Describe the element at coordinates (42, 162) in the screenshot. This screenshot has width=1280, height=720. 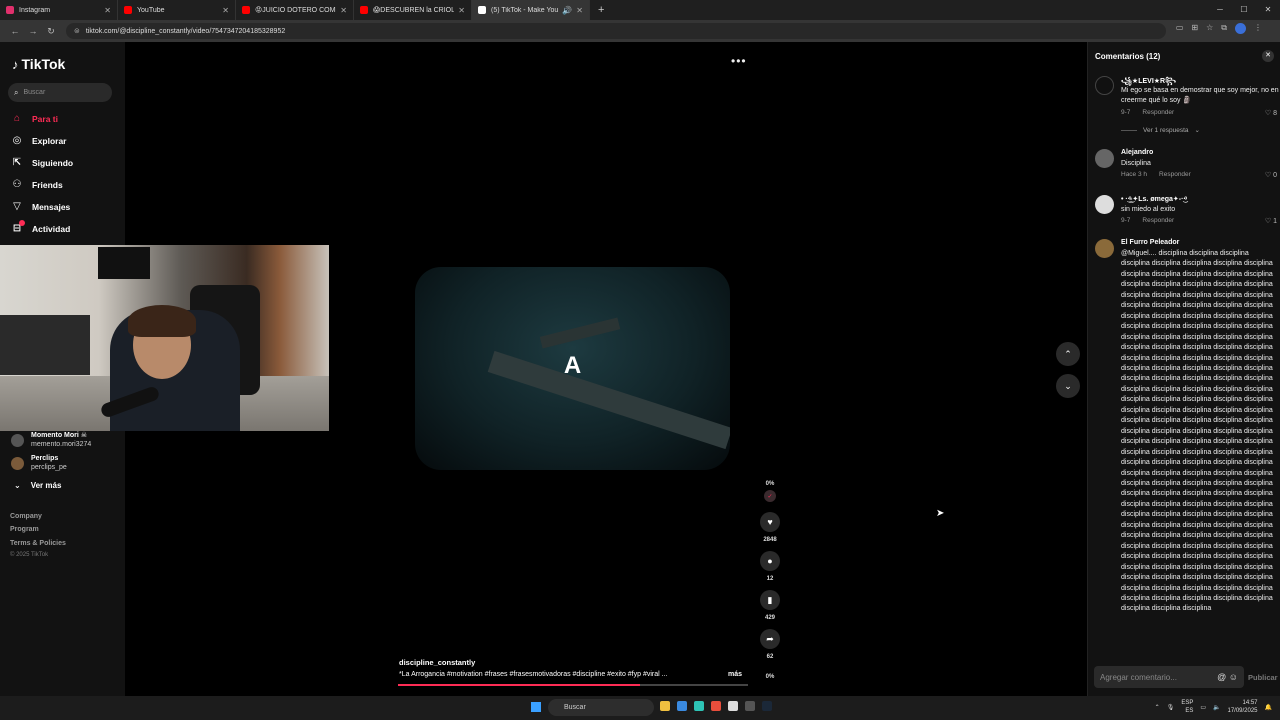
I see `sidebar-item-siguiendo: ⇱ Siguiendo` at that location.